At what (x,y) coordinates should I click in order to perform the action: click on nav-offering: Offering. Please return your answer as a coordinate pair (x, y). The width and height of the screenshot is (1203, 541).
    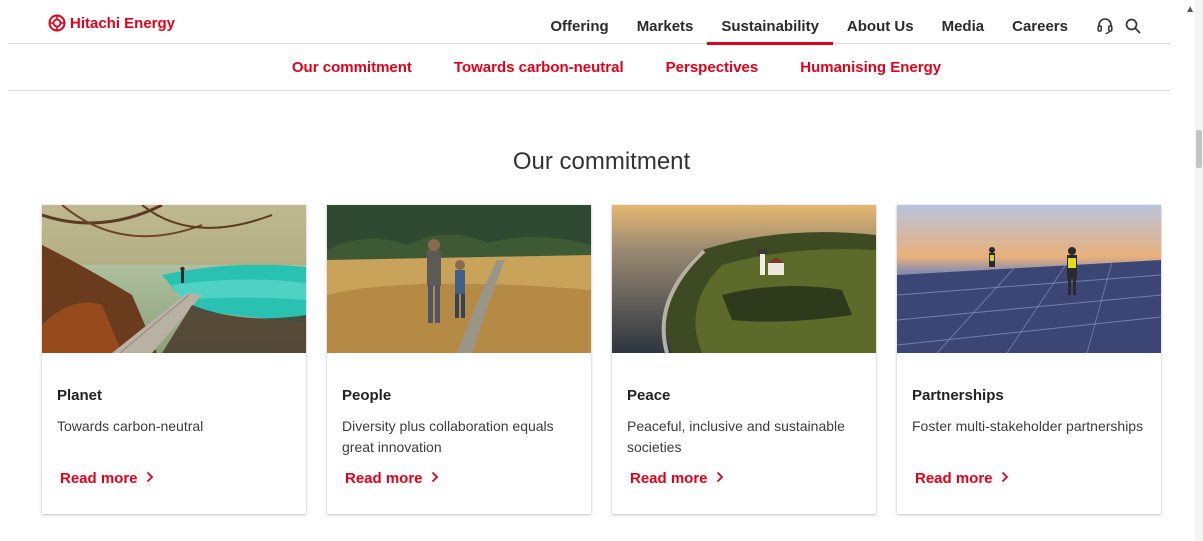
    Looking at the image, I should click on (579, 22).